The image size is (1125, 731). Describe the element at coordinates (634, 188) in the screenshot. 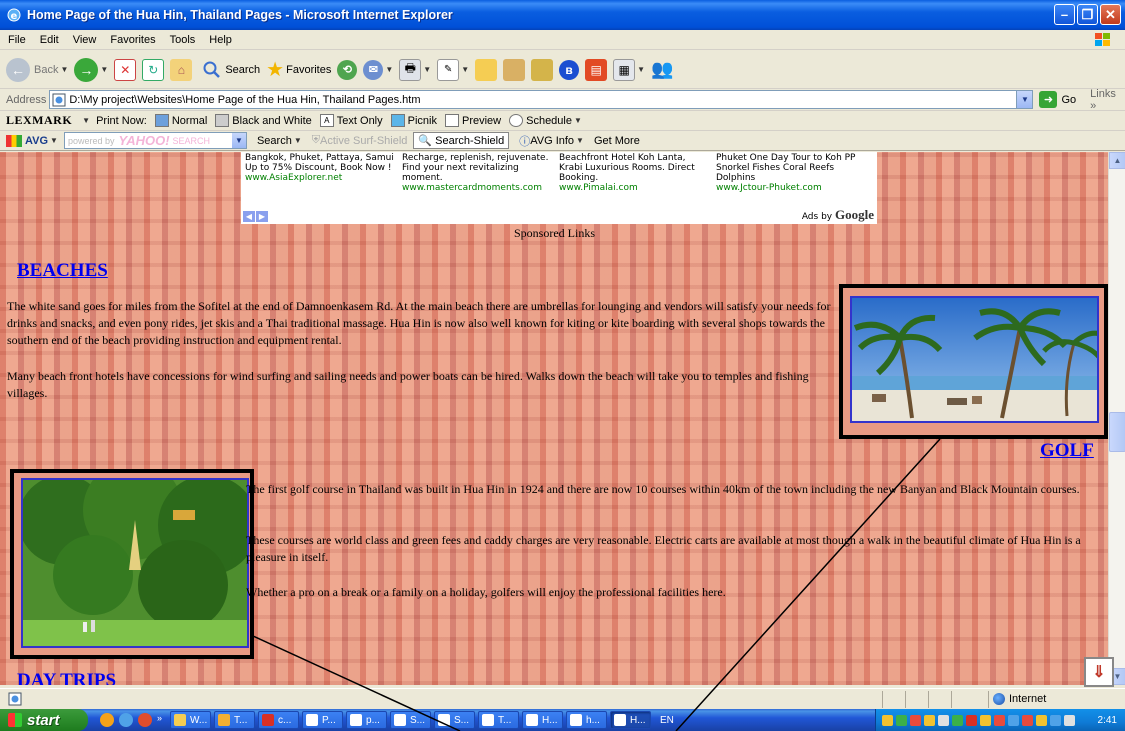

I see `ad-url: www.Pimalai.com` at that location.